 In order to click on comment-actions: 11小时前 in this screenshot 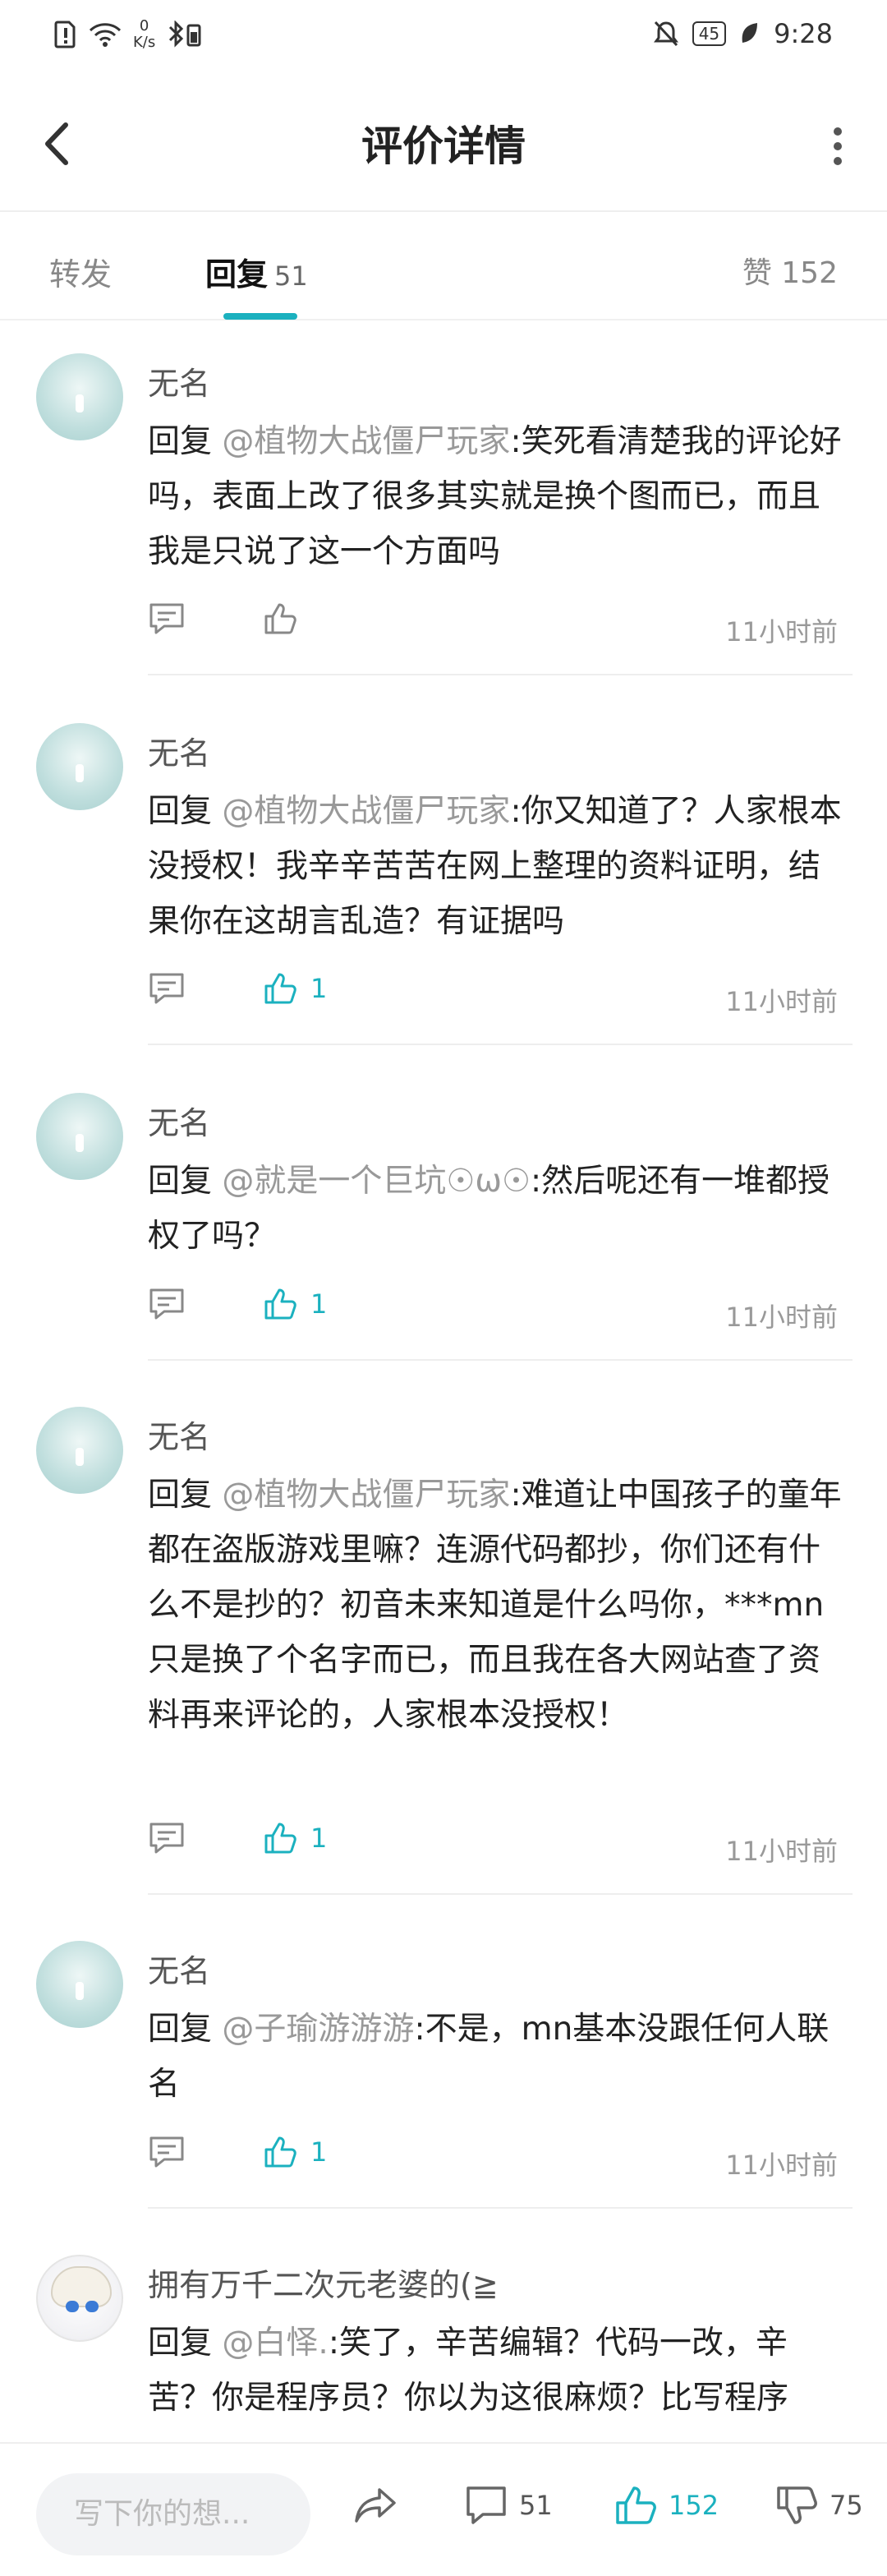, I will do `click(493, 626)`.